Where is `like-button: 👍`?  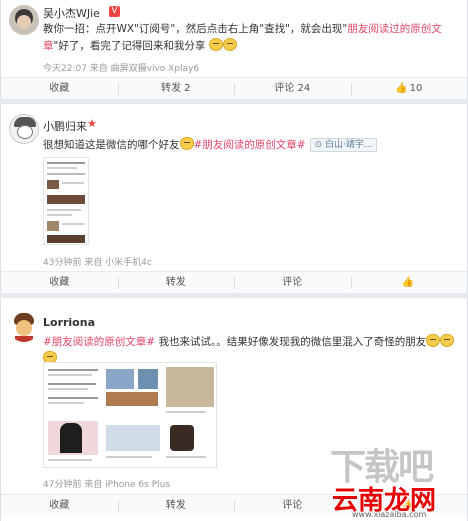
like-button: 👍 is located at coordinates (409, 282).